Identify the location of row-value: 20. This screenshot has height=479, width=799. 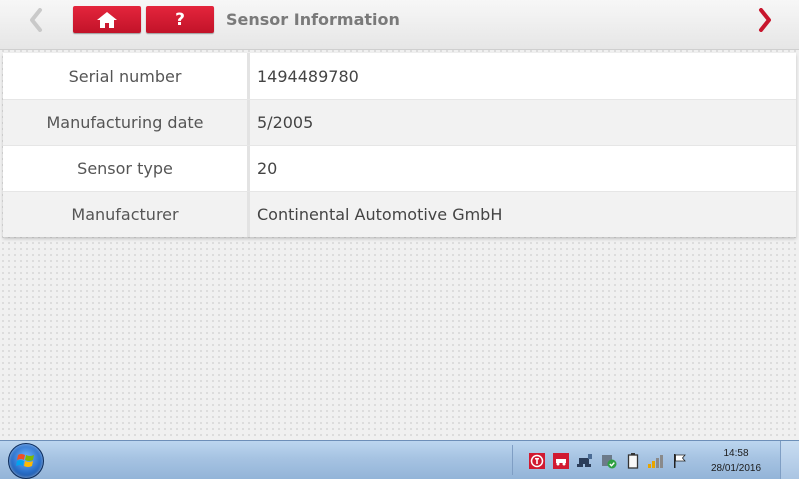
(267, 168).